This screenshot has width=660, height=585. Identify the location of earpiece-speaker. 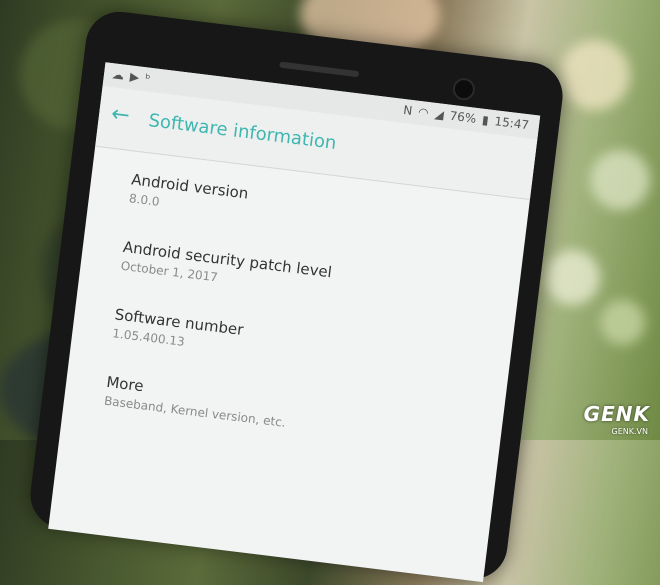
(319, 69).